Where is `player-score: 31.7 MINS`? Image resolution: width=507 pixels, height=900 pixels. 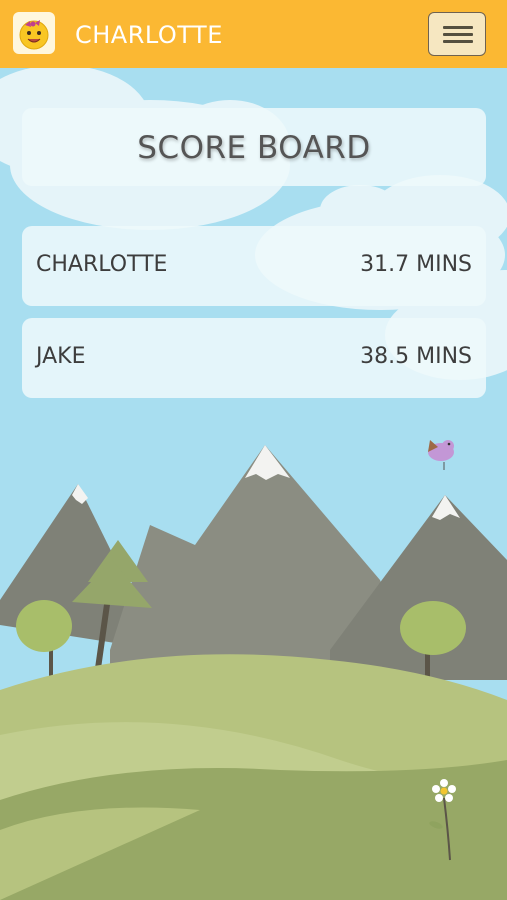 player-score: 31.7 MINS is located at coordinates (416, 264).